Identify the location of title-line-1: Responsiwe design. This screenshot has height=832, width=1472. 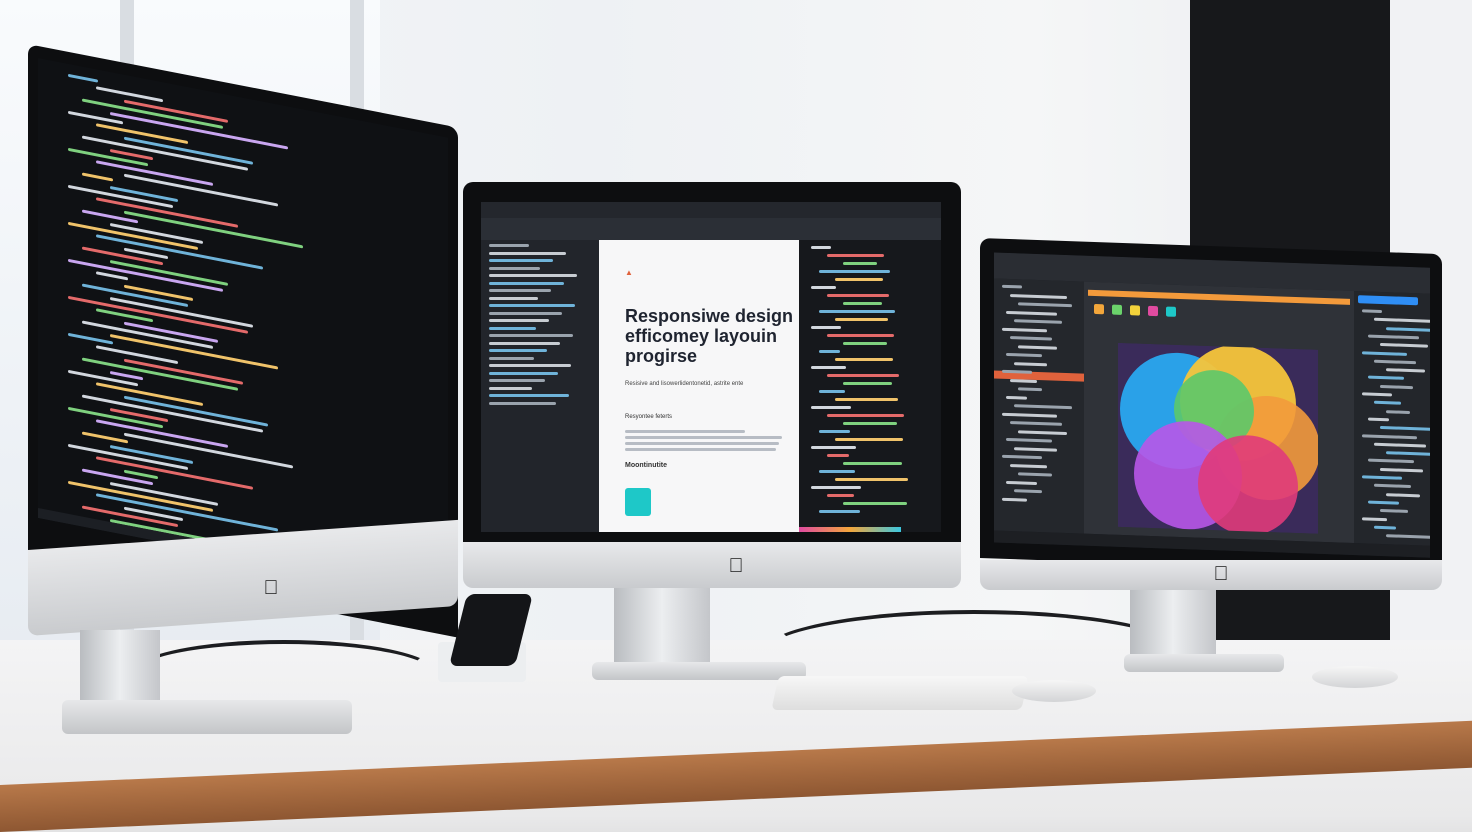
(709, 316).